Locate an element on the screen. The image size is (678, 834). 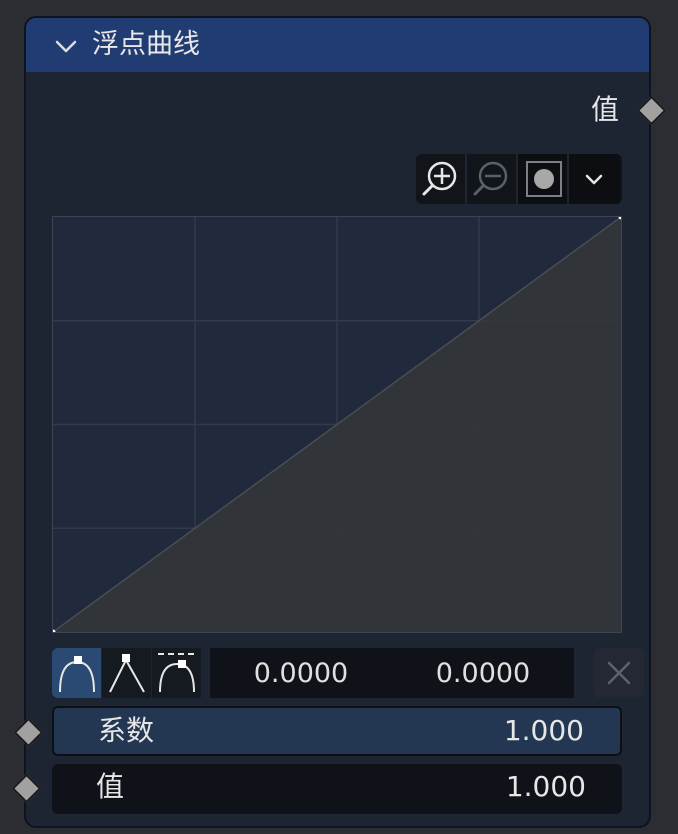
factor-field: 系数 1.000 is located at coordinates (317, 731).